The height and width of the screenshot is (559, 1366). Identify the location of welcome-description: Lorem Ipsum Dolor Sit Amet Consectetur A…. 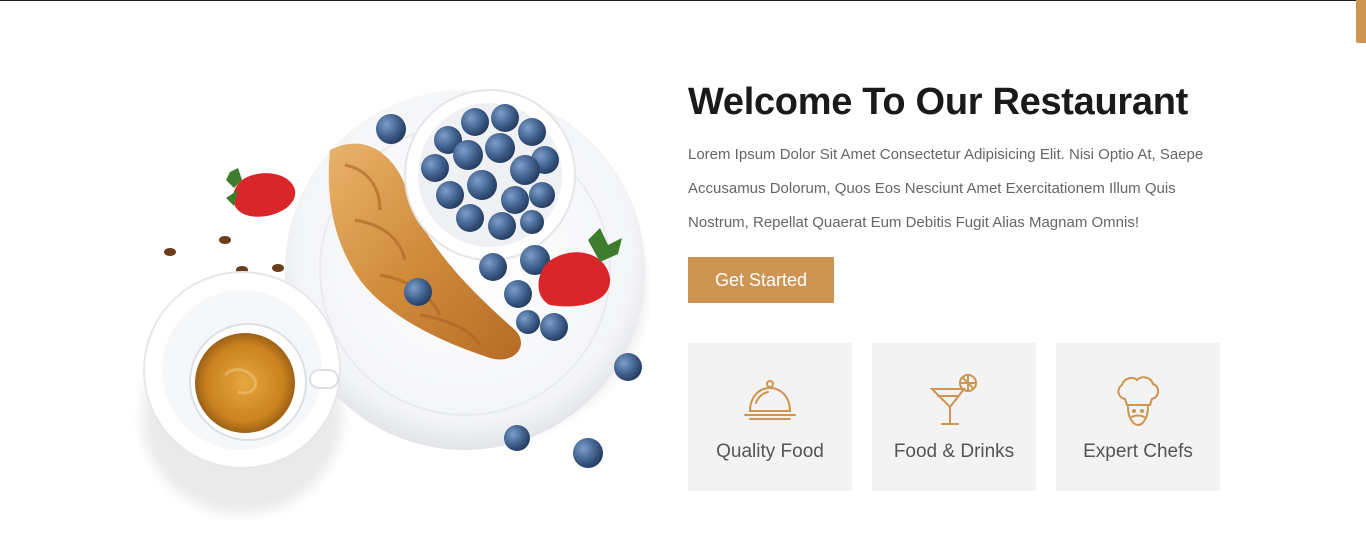
(946, 188).